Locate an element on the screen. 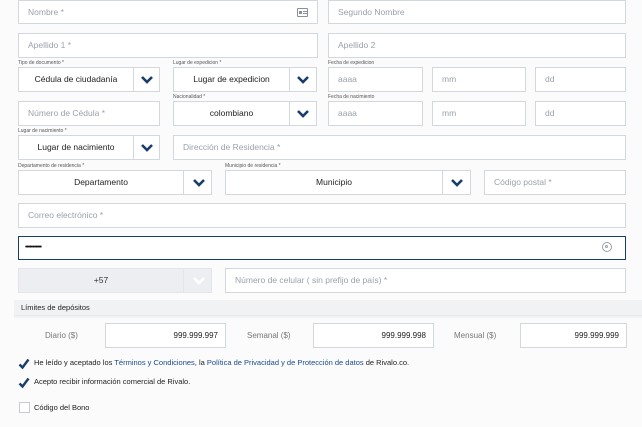  monthly-input: 999.999.999 is located at coordinates (573, 335).